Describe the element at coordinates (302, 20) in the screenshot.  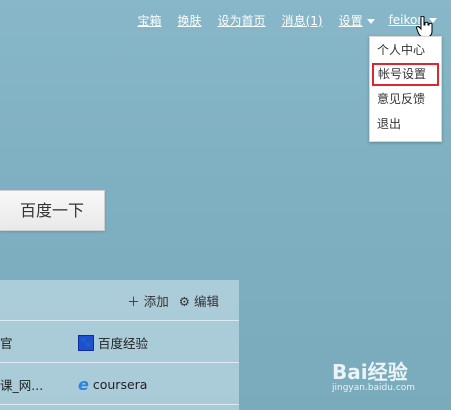
I see `nav-messages: 消息(1)` at that location.